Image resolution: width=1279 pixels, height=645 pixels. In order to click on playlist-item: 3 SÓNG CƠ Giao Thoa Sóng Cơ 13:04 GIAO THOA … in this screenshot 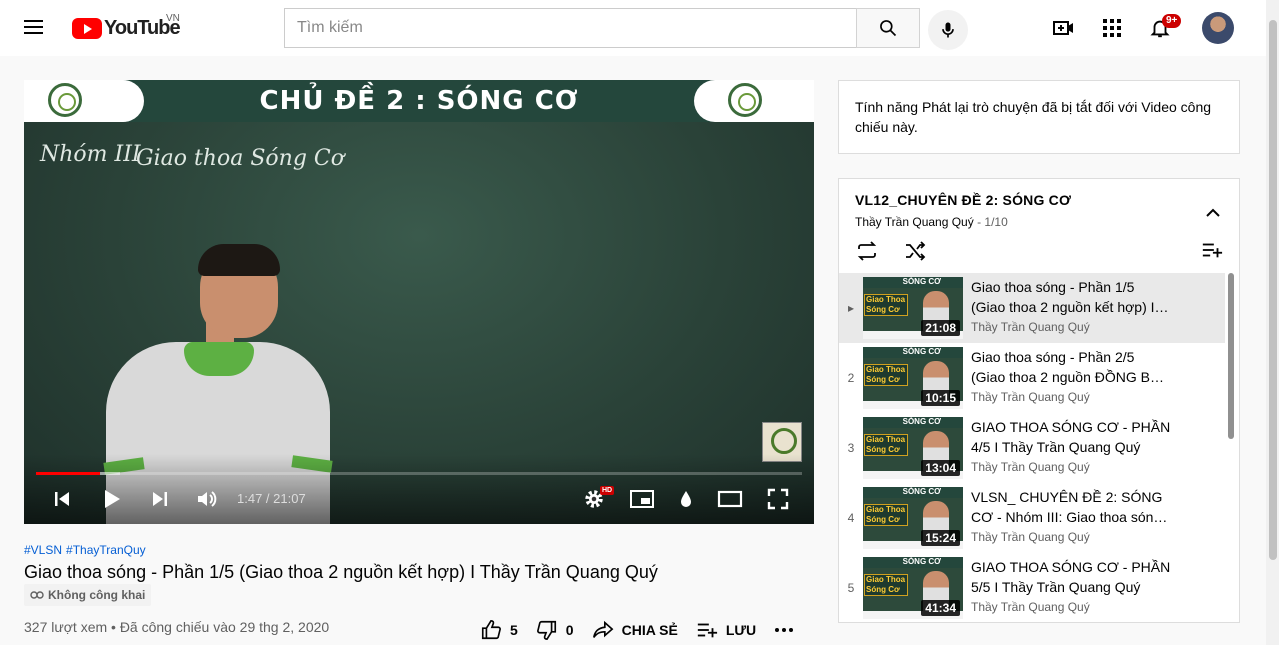, I will do `click(1032, 448)`.